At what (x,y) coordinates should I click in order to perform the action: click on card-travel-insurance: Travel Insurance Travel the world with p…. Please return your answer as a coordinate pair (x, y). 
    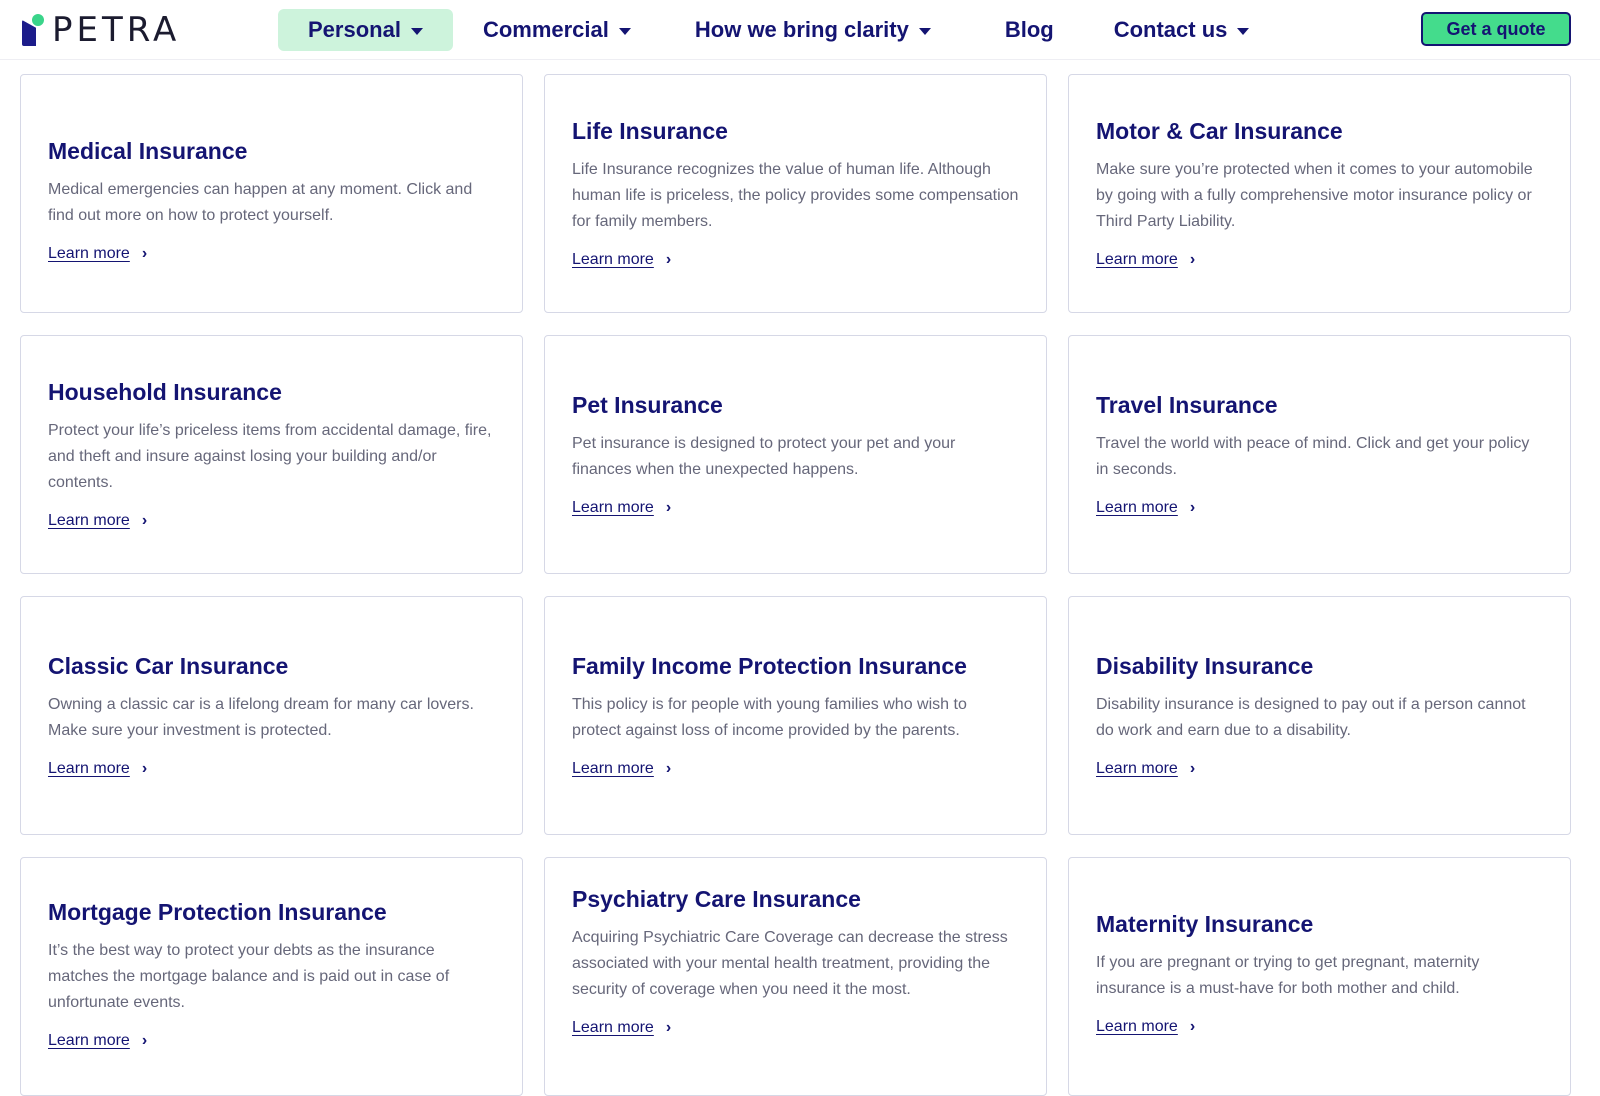
    Looking at the image, I should click on (1319, 454).